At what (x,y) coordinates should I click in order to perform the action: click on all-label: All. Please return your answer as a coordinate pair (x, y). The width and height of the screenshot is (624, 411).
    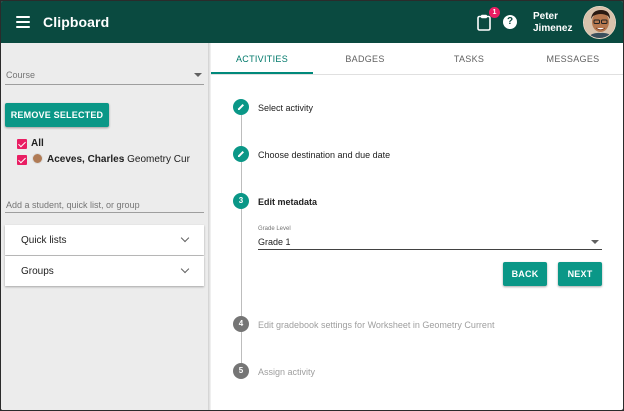
    Looking at the image, I should click on (37, 143).